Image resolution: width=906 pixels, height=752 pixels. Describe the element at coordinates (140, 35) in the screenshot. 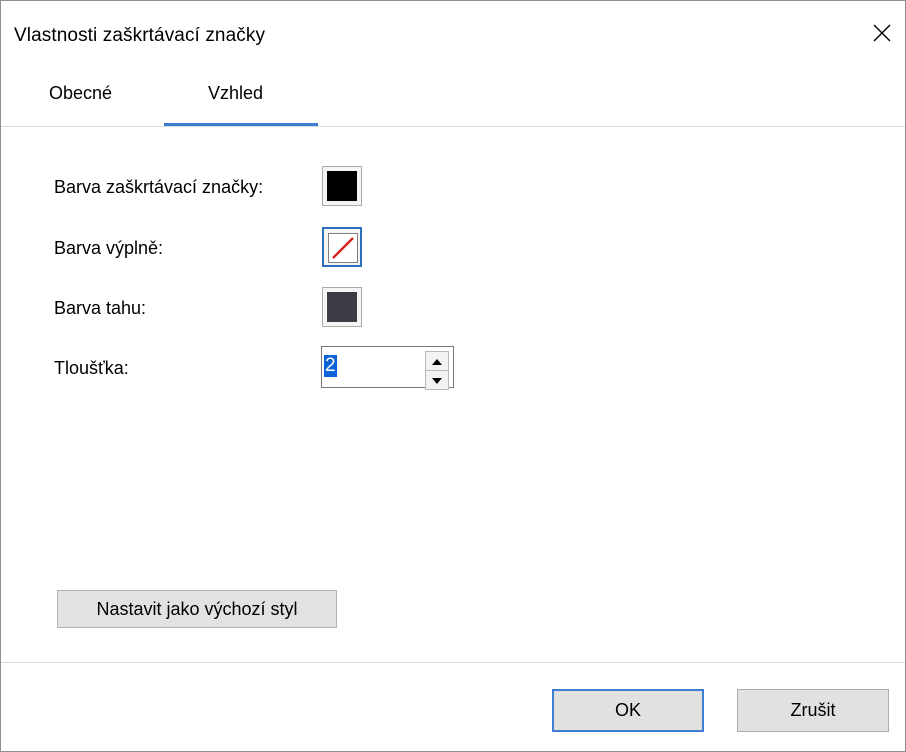

I see `dialog-title: Vlastnosti zaškrtávací značky` at that location.